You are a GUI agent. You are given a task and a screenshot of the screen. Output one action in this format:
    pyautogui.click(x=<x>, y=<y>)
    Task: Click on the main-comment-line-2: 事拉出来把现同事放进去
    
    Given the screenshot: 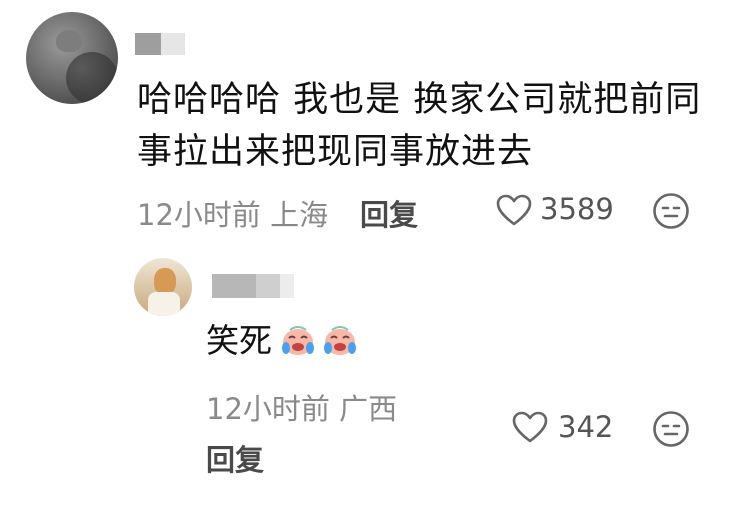 What is the action you would take?
    pyautogui.click(x=335, y=152)
    